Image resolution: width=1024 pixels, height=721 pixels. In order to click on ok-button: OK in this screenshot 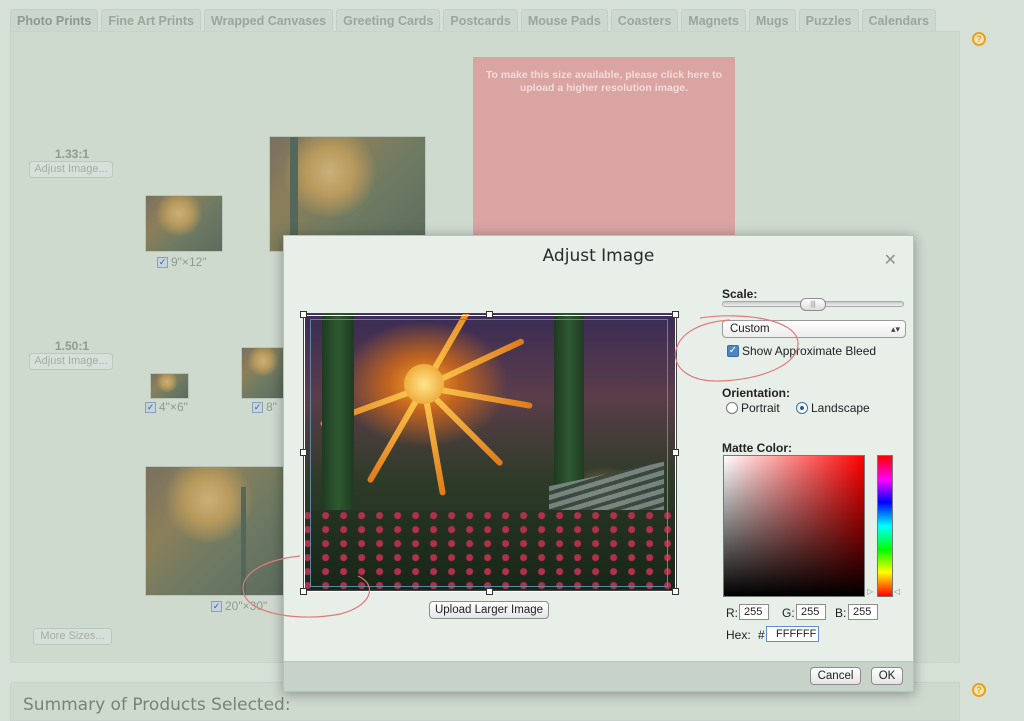, I will do `click(887, 676)`.